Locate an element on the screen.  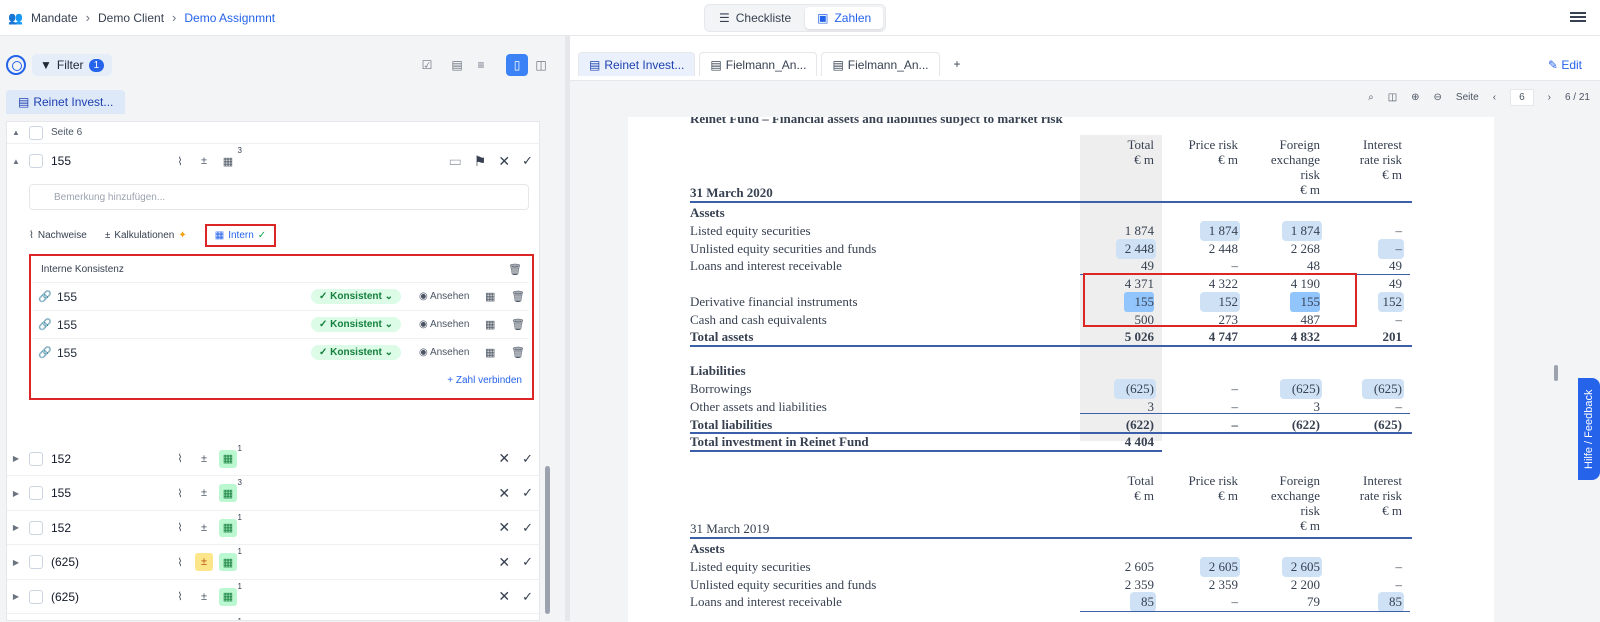
table-cell: 2 268 is located at coordinates (1280, 249).